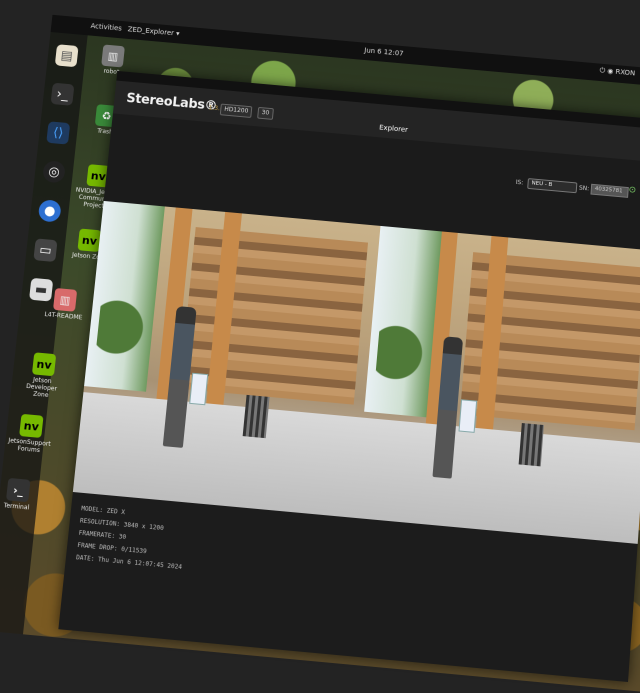 This screenshot has height=693, width=640. I want to click on fps-select: 30, so click(265, 113).